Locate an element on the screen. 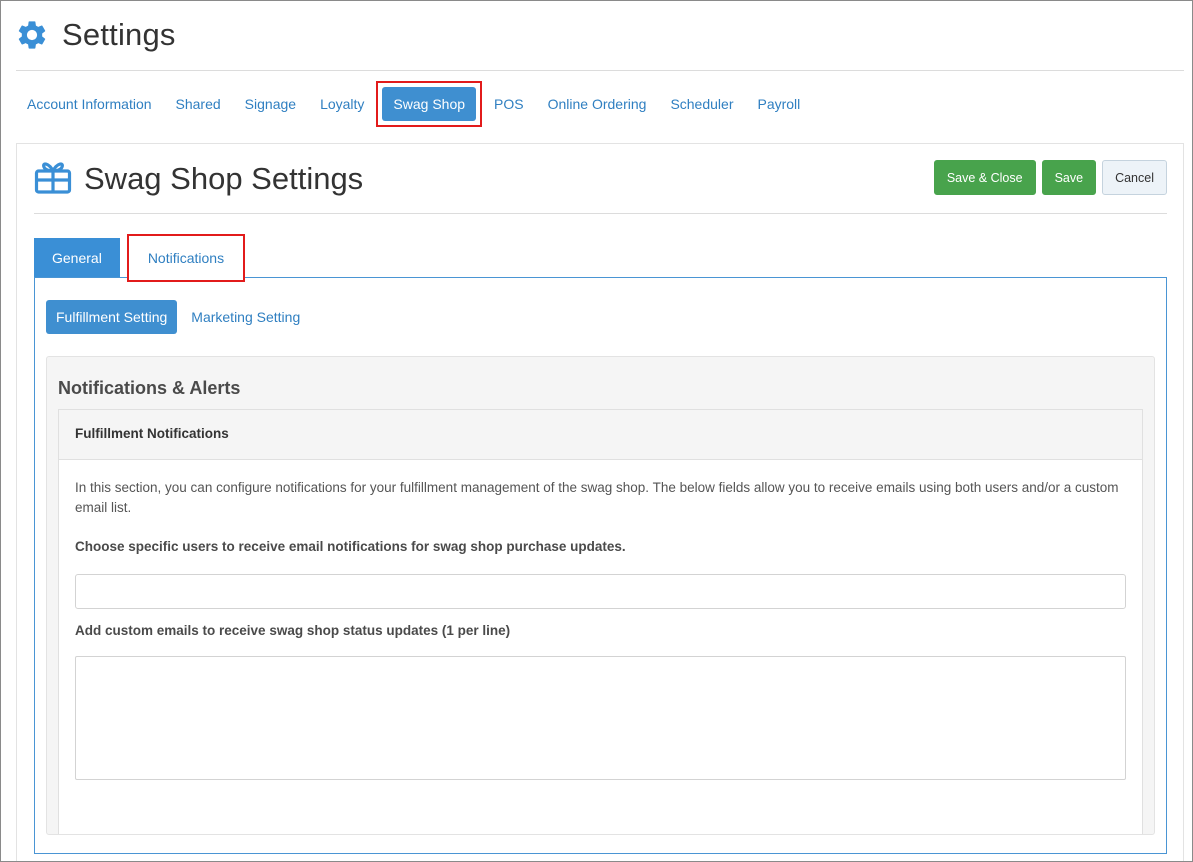 The width and height of the screenshot is (1193, 862). nav-swag-shop: Swag Shop is located at coordinates (429, 104).